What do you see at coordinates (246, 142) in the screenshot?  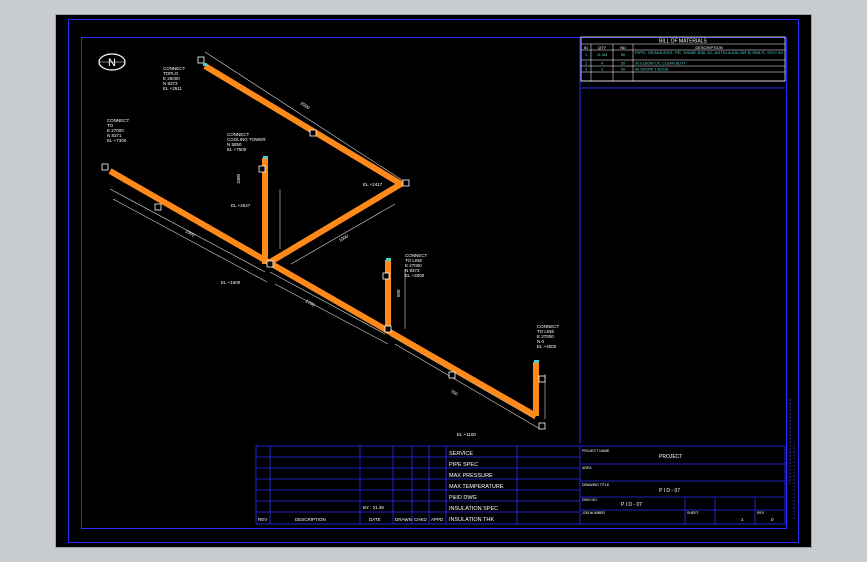 I see `svg-text:CONNECTCOOLING TOWERN 5850EL +: CONNECT COOLING TOWER N 5850 EL +7500` at bounding box center [246, 142].